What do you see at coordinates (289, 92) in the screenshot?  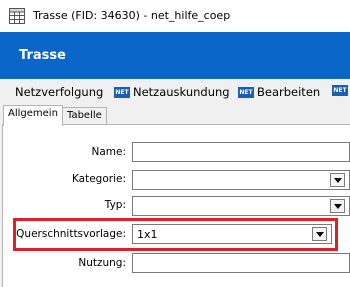 I see `bearbeiten-label: Bearbeiten` at bounding box center [289, 92].